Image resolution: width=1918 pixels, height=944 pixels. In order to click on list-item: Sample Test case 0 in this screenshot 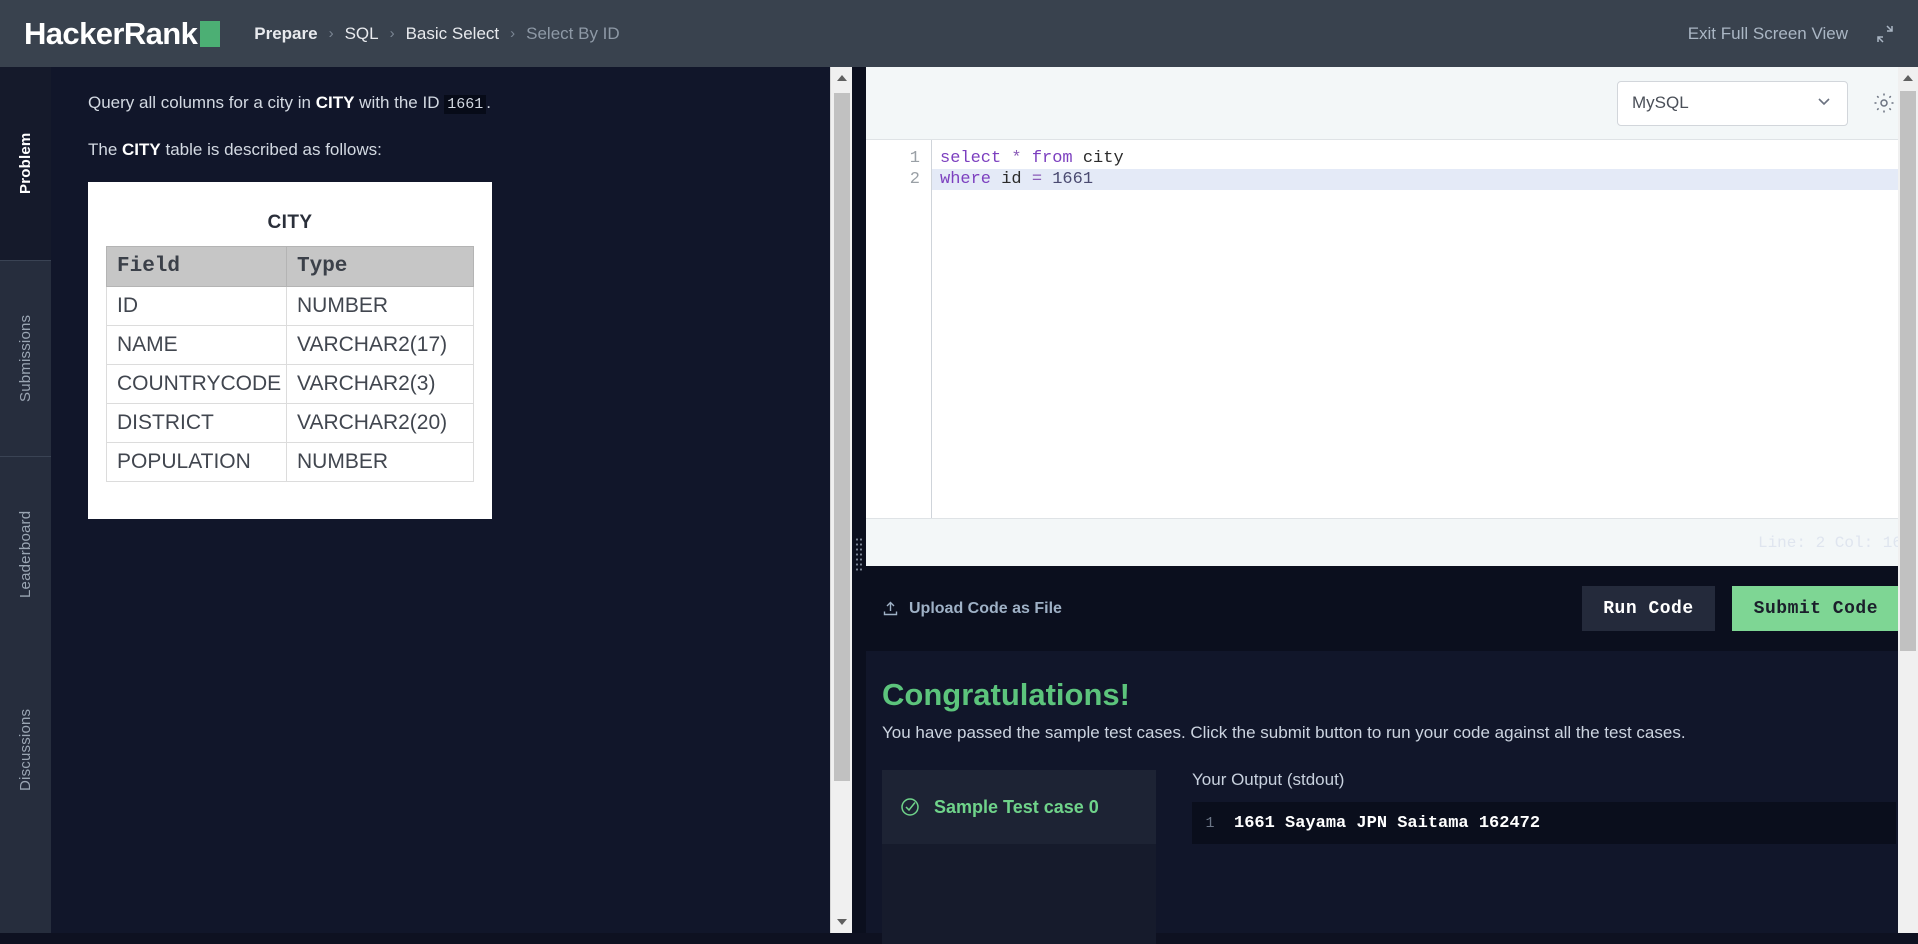, I will do `click(1019, 807)`.